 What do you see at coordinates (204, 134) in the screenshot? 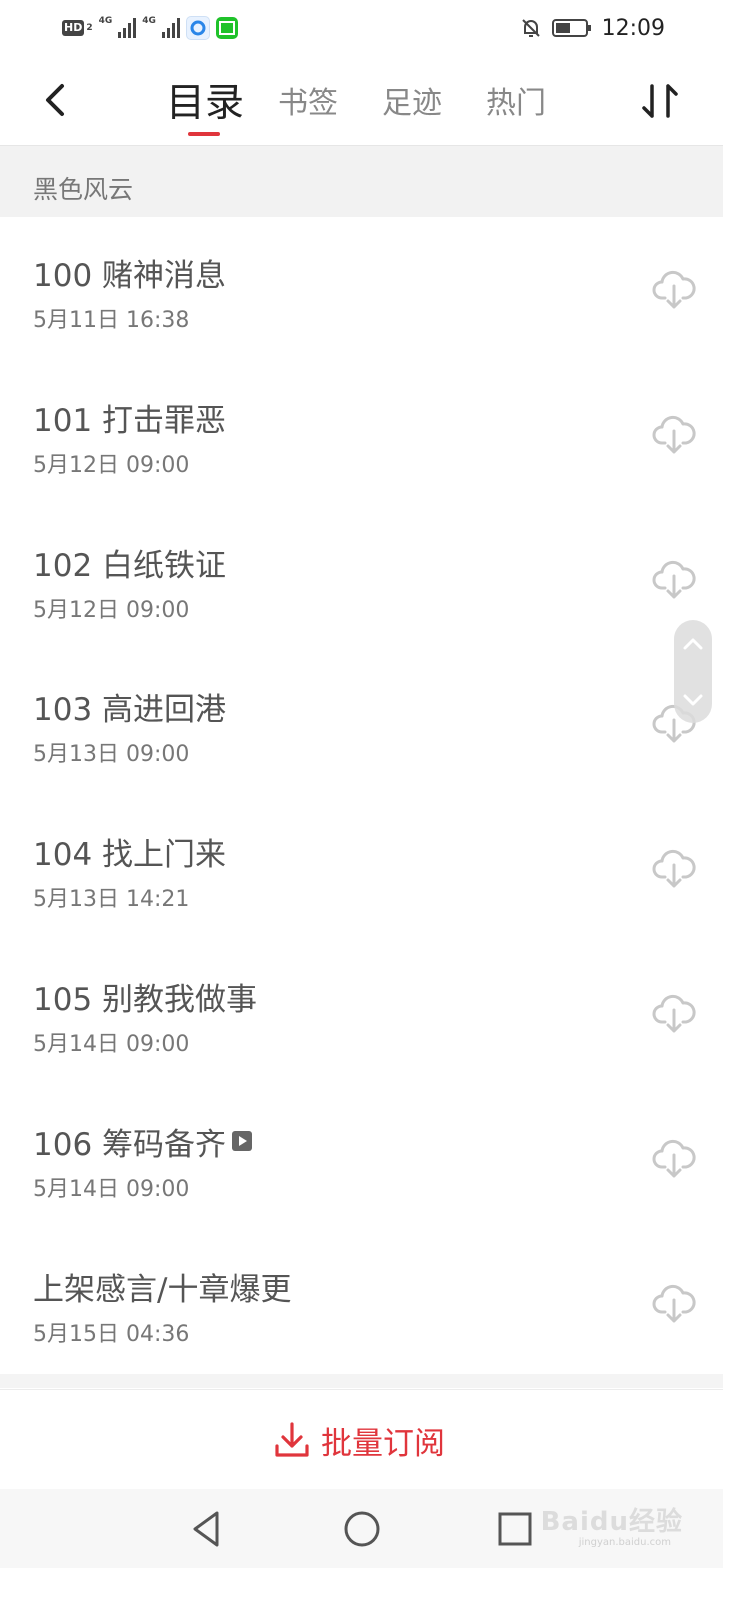
I see `active-tab-indicator` at bounding box center [204, 134].